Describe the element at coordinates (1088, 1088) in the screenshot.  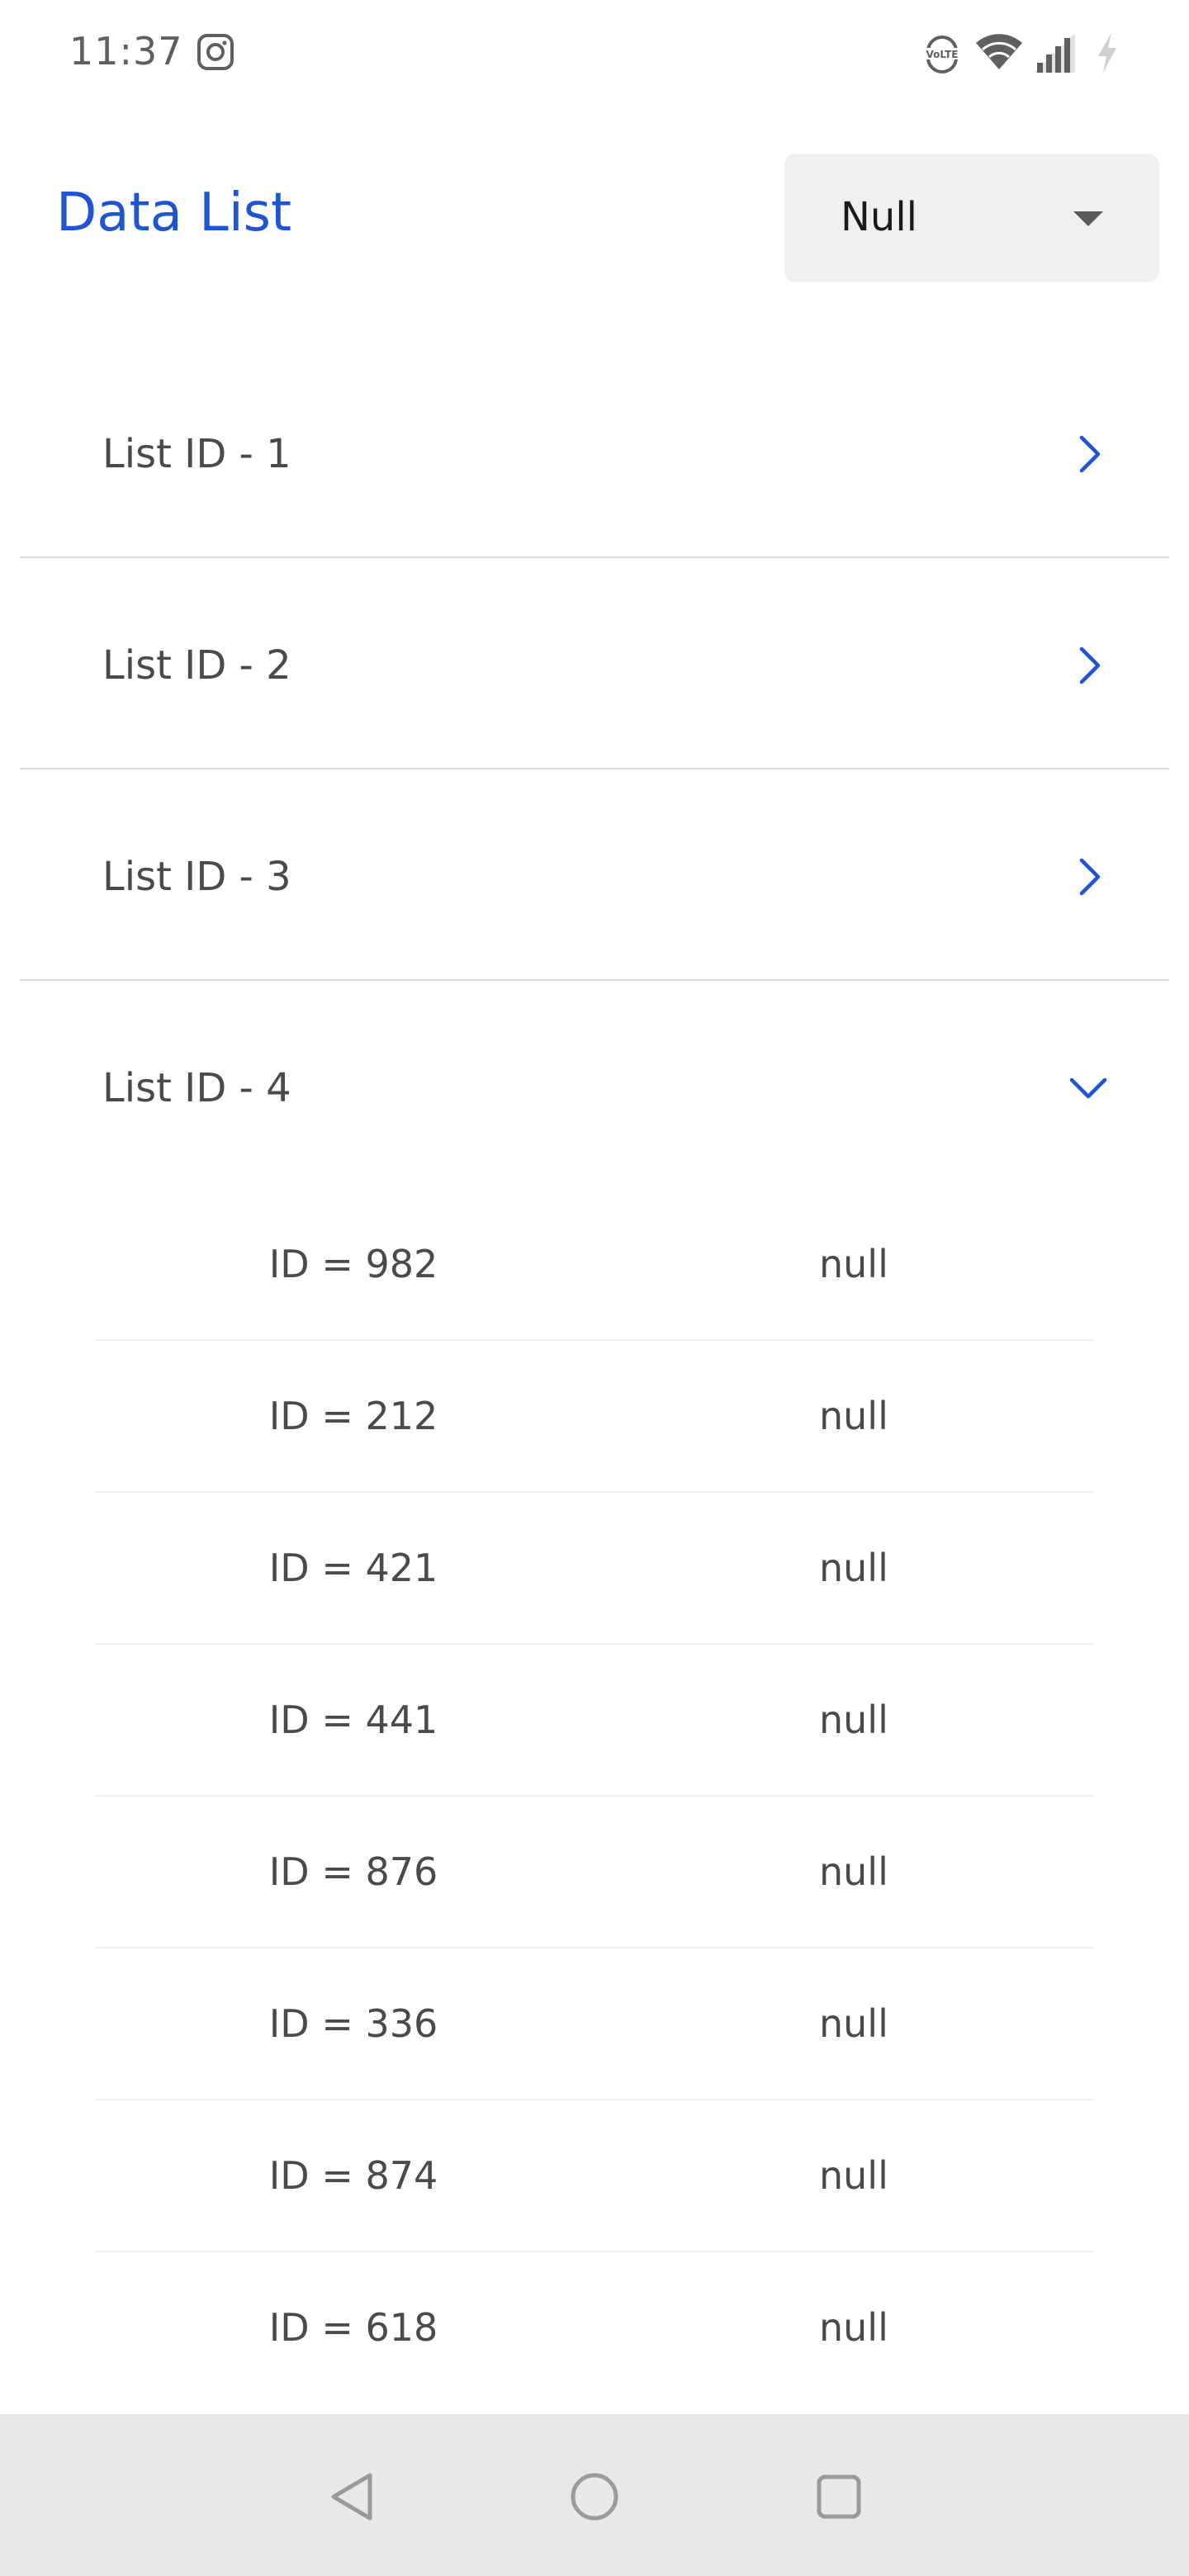
I see `chevron-down-icon` at that location.